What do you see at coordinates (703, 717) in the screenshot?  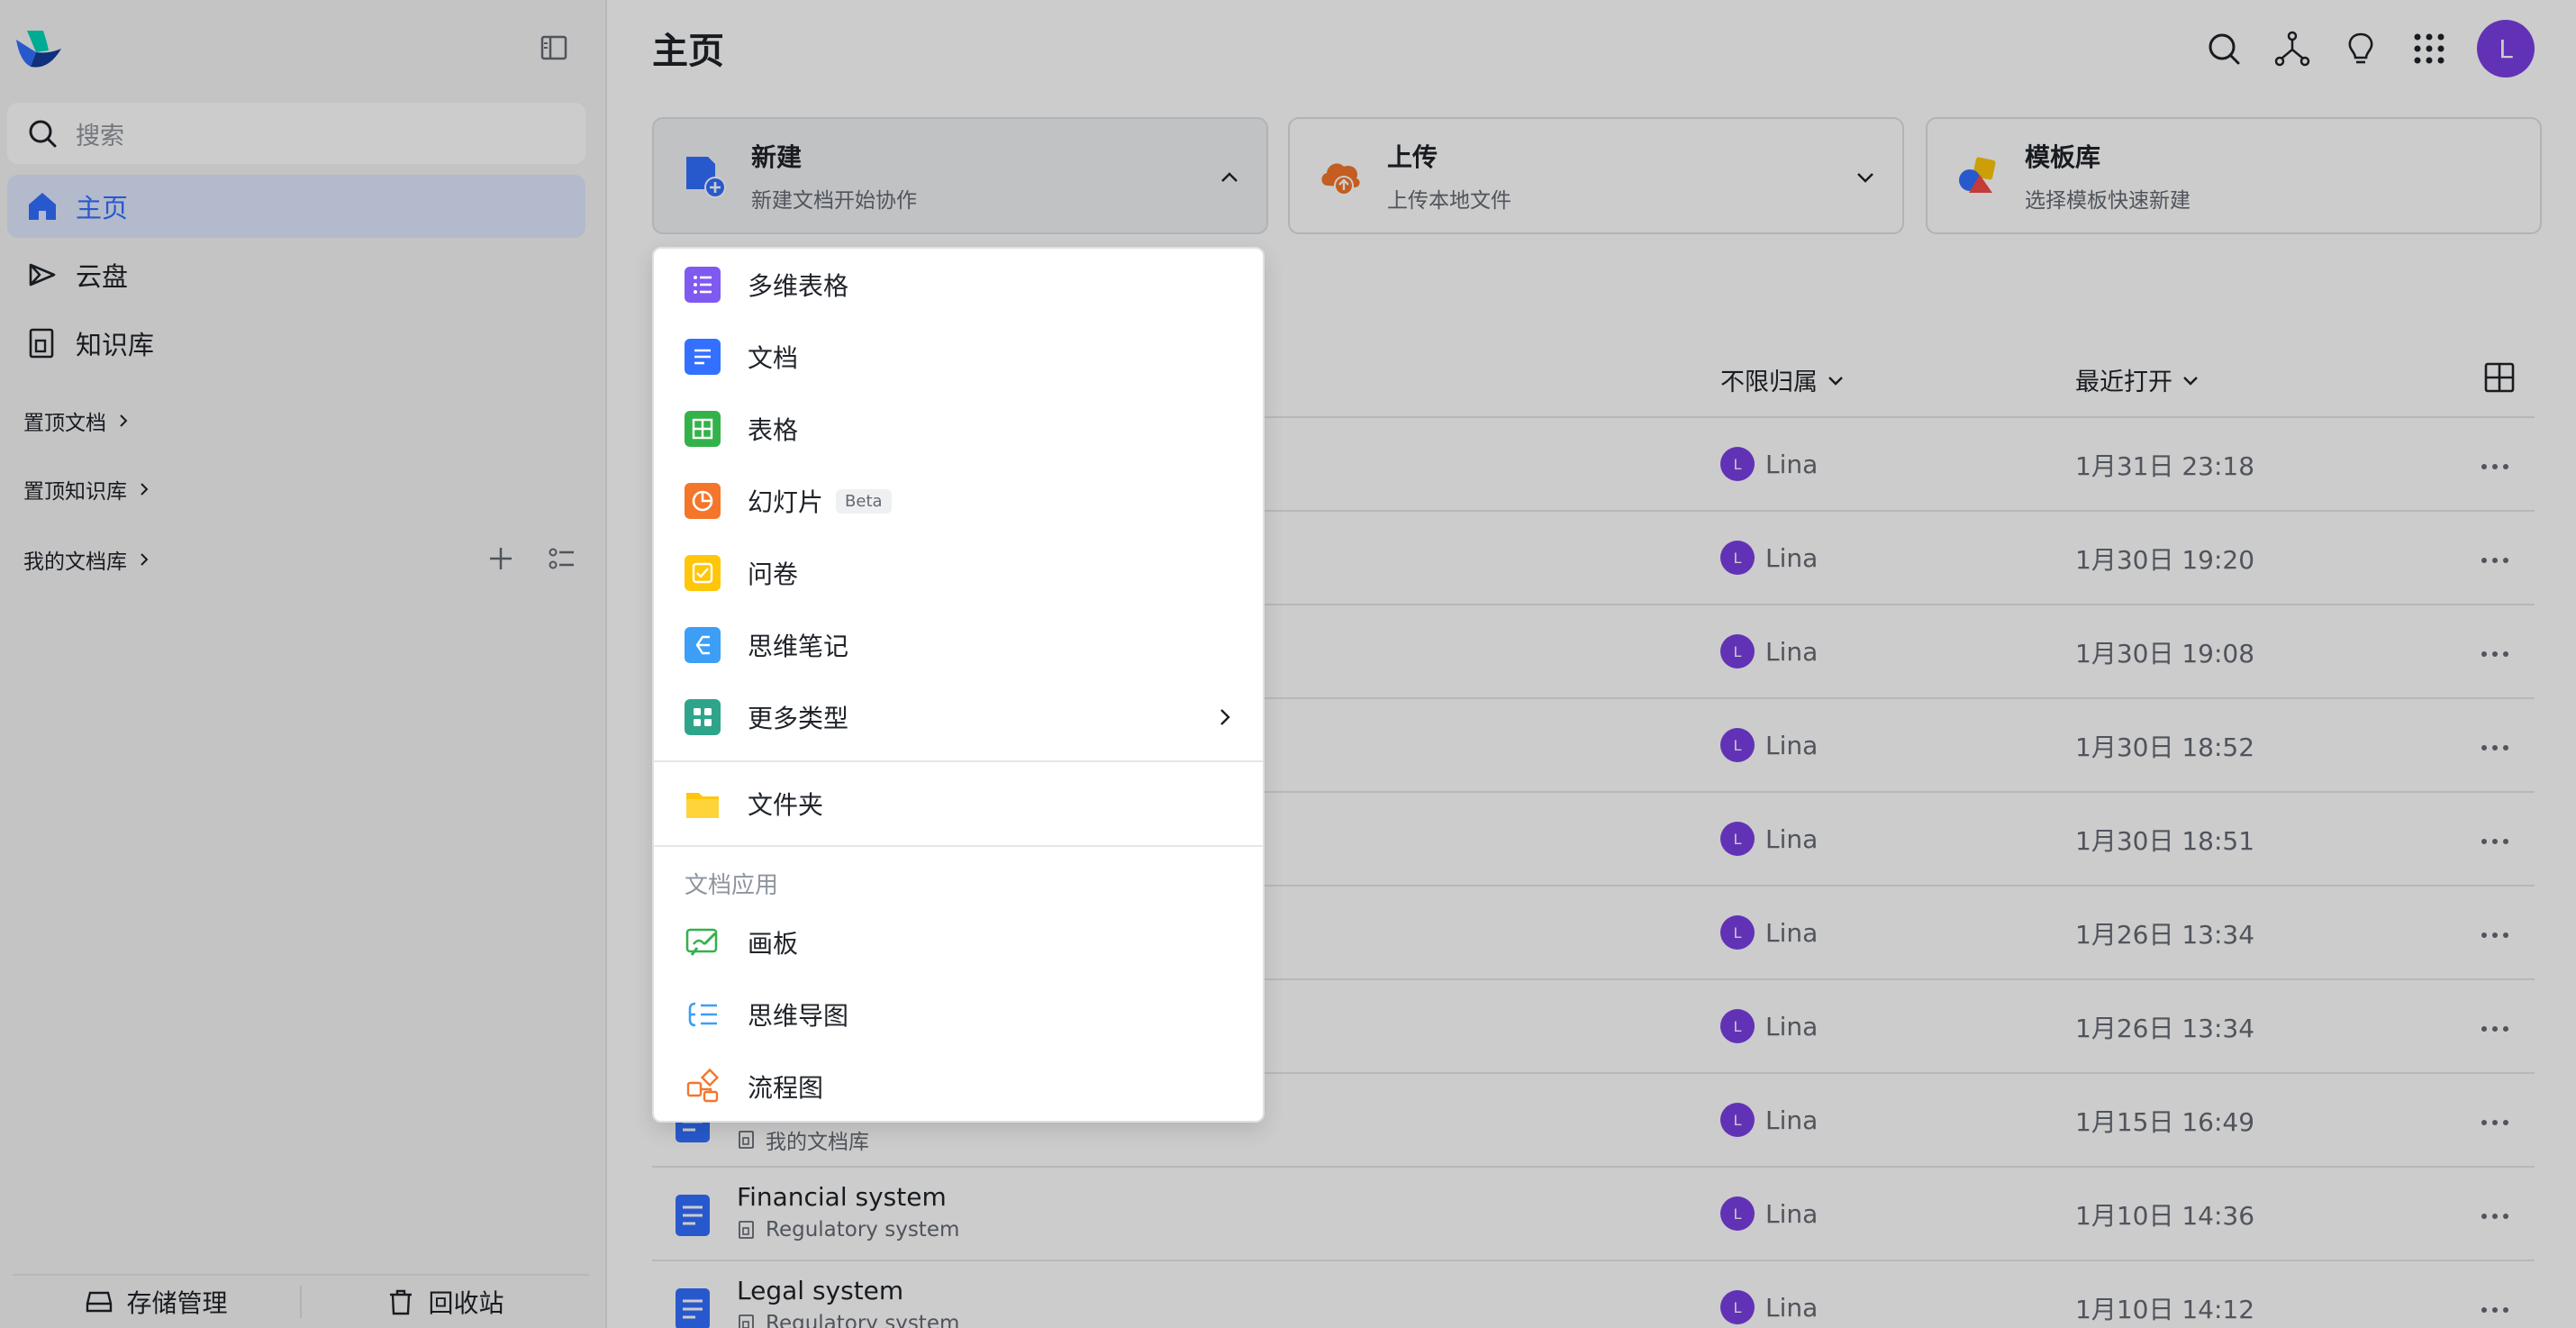 I see `more-types-icon` at bounding box center [703, 717].